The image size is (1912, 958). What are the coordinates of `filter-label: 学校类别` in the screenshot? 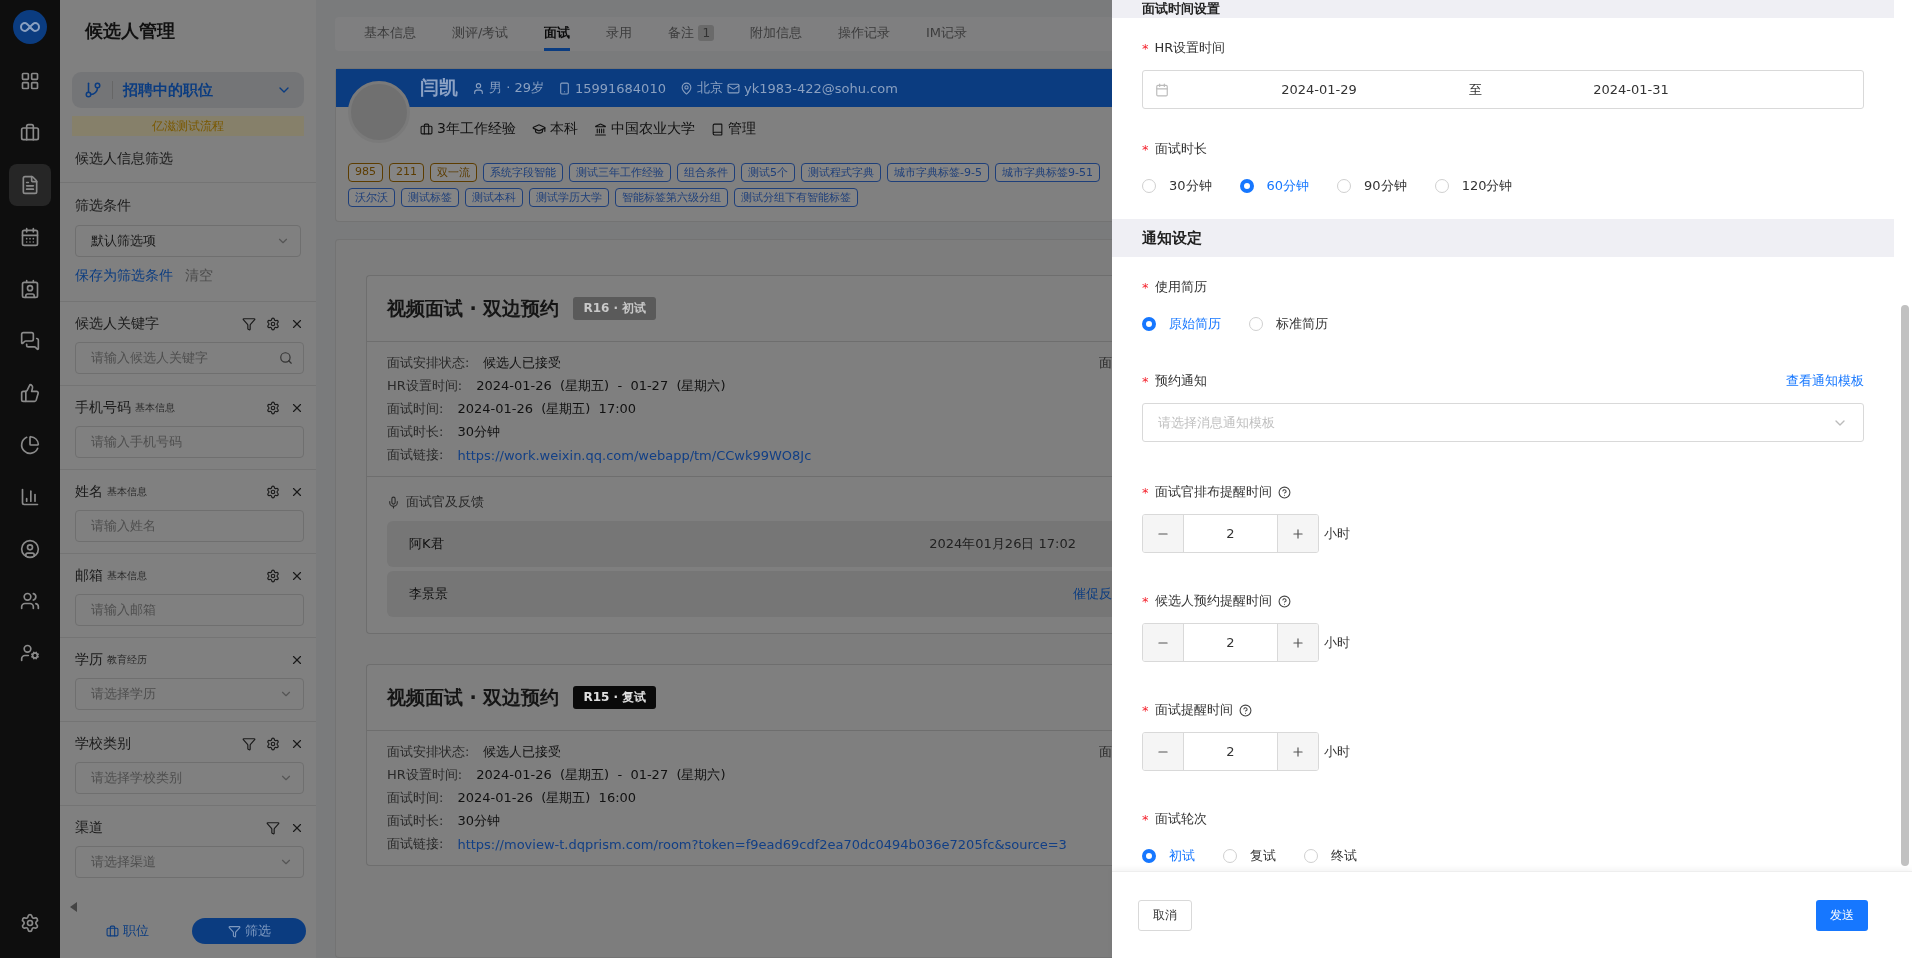 It's located at (103, 744).